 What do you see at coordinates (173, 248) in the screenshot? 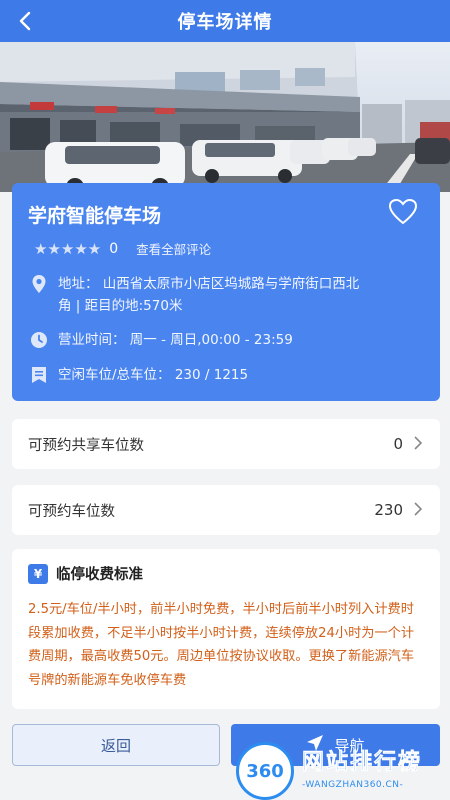
I see `all-reviews-link: 查看全部评论` at bounding box center [173, 248].